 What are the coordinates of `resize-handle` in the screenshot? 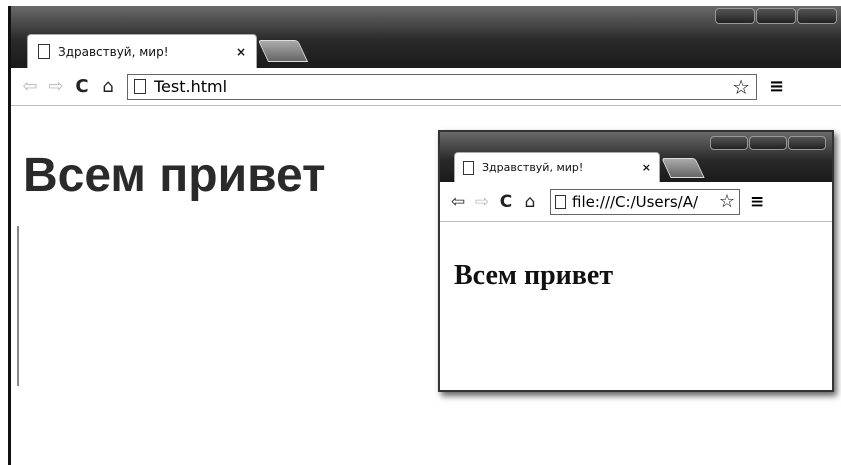 It's located at (15, 306).